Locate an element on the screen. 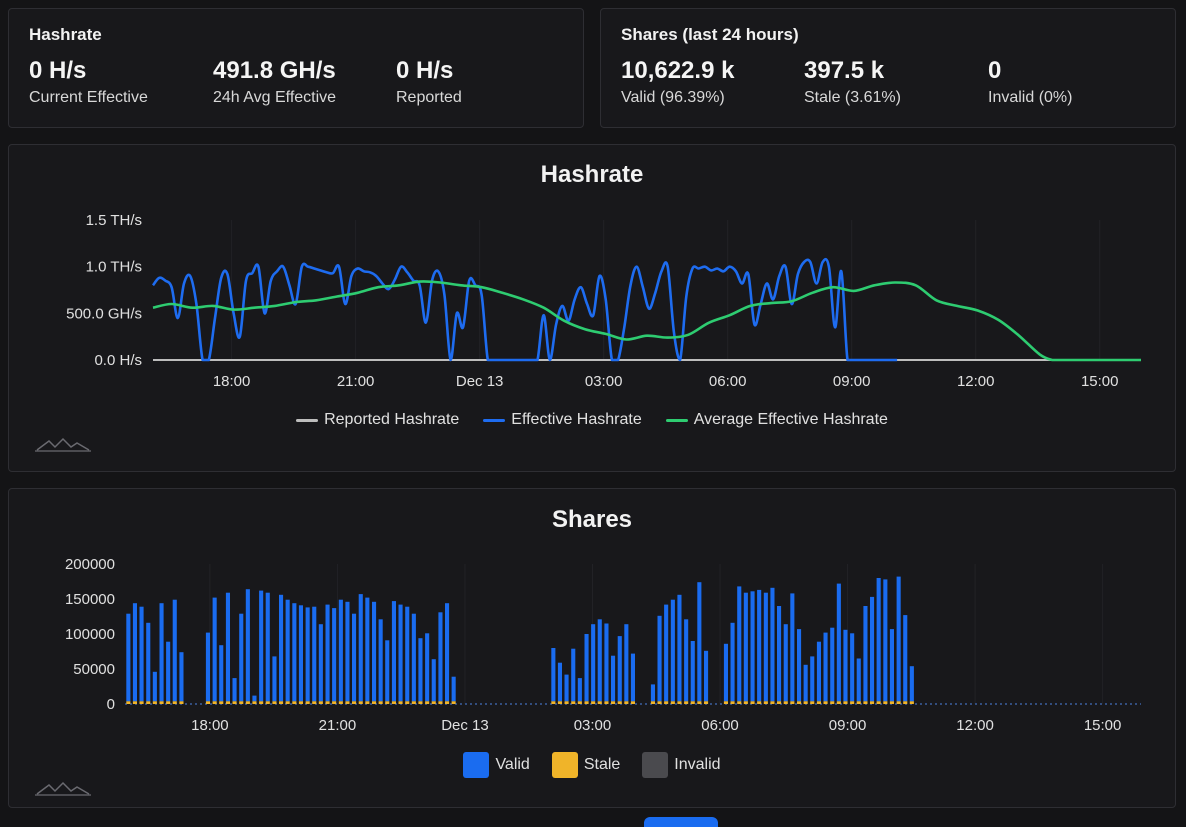  legend-item-stale: Stale is located at coordinates (585, 765).